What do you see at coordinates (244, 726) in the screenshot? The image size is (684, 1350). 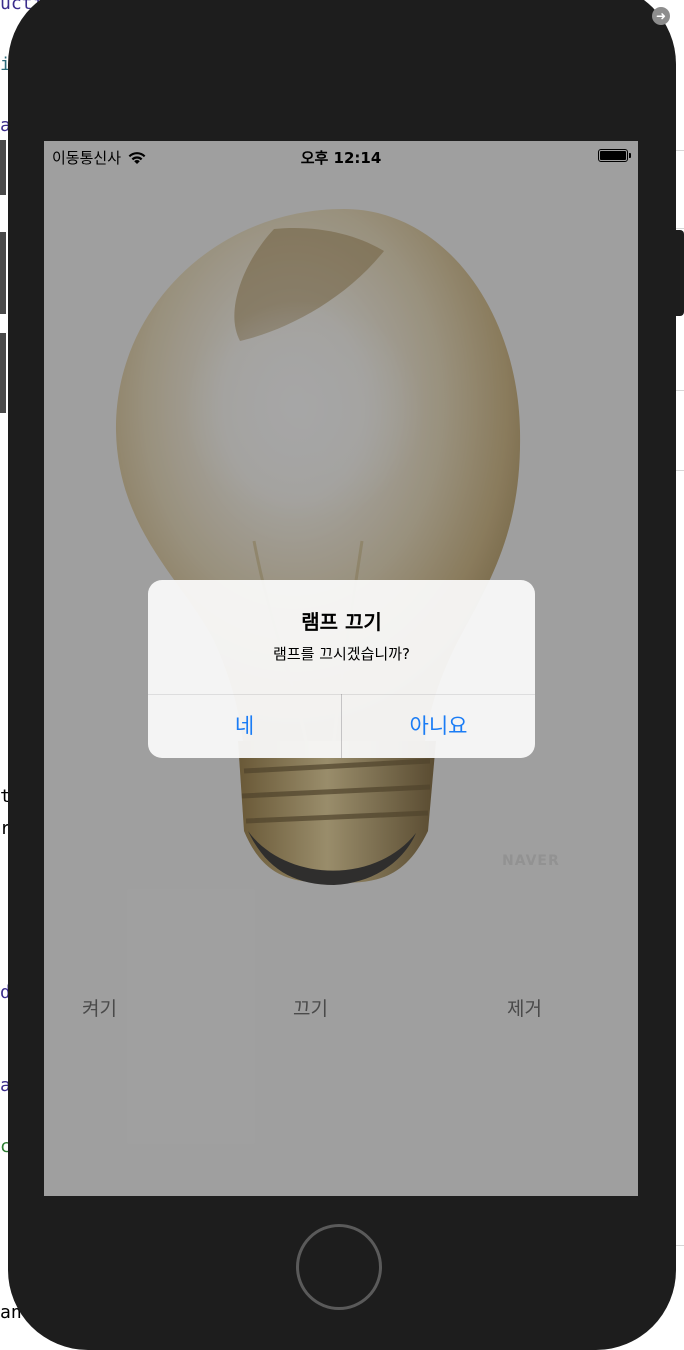 I see `alert-yes-button: 네` at bounding box center [244, 726].